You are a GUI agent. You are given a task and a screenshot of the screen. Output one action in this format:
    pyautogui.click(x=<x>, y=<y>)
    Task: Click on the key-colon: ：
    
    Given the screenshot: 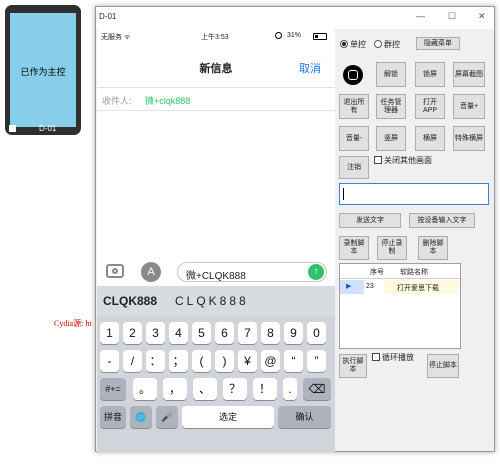 What is the action you would take?
    pyautogui.click(x=155, y=361)
    